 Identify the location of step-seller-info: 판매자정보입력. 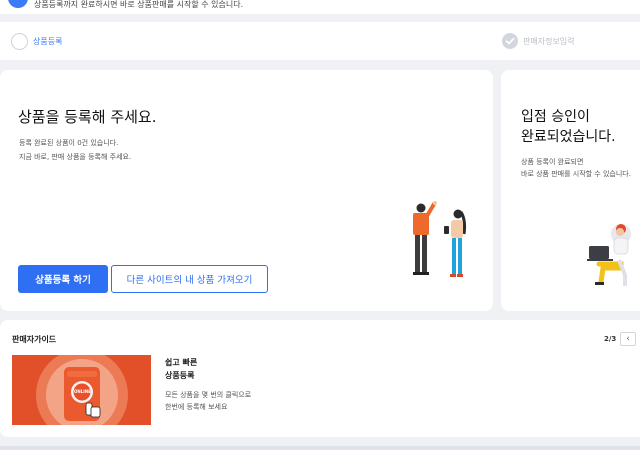
(549, 41).